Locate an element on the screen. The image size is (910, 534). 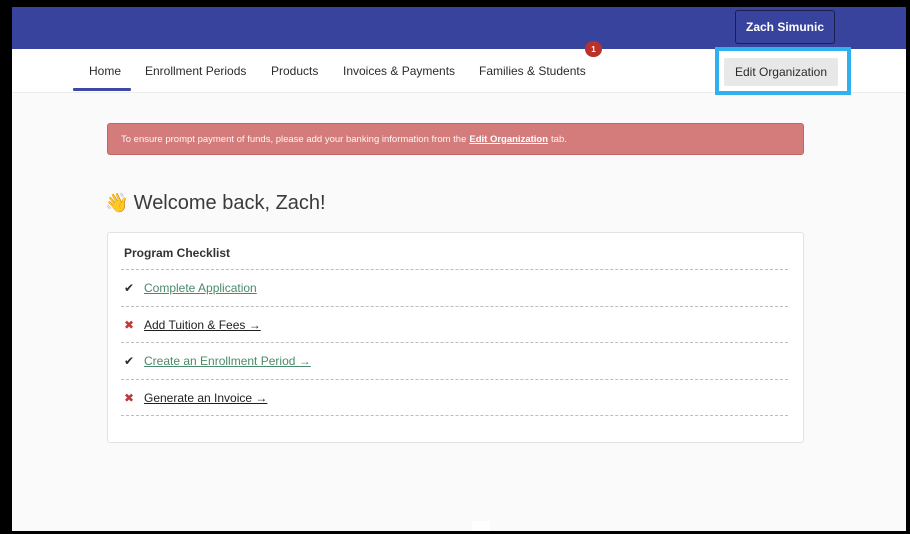
notification-badge: 1 is located at coordinates (593, 49).